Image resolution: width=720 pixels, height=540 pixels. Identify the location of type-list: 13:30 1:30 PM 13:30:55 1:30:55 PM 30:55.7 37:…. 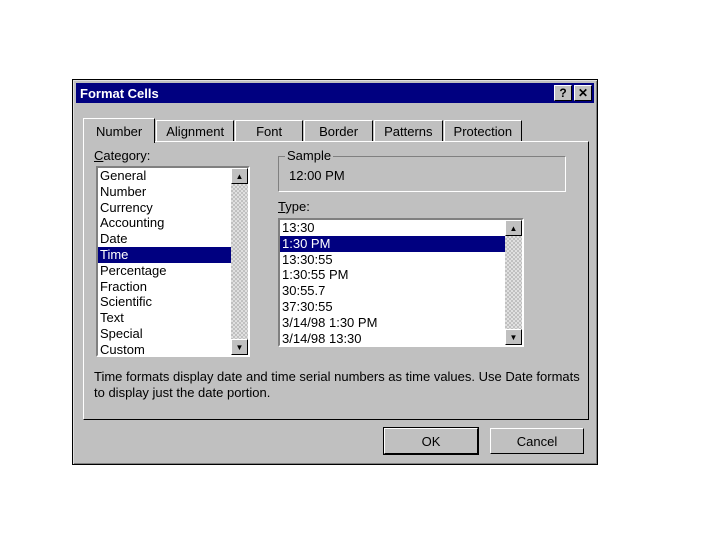
(401, 282).